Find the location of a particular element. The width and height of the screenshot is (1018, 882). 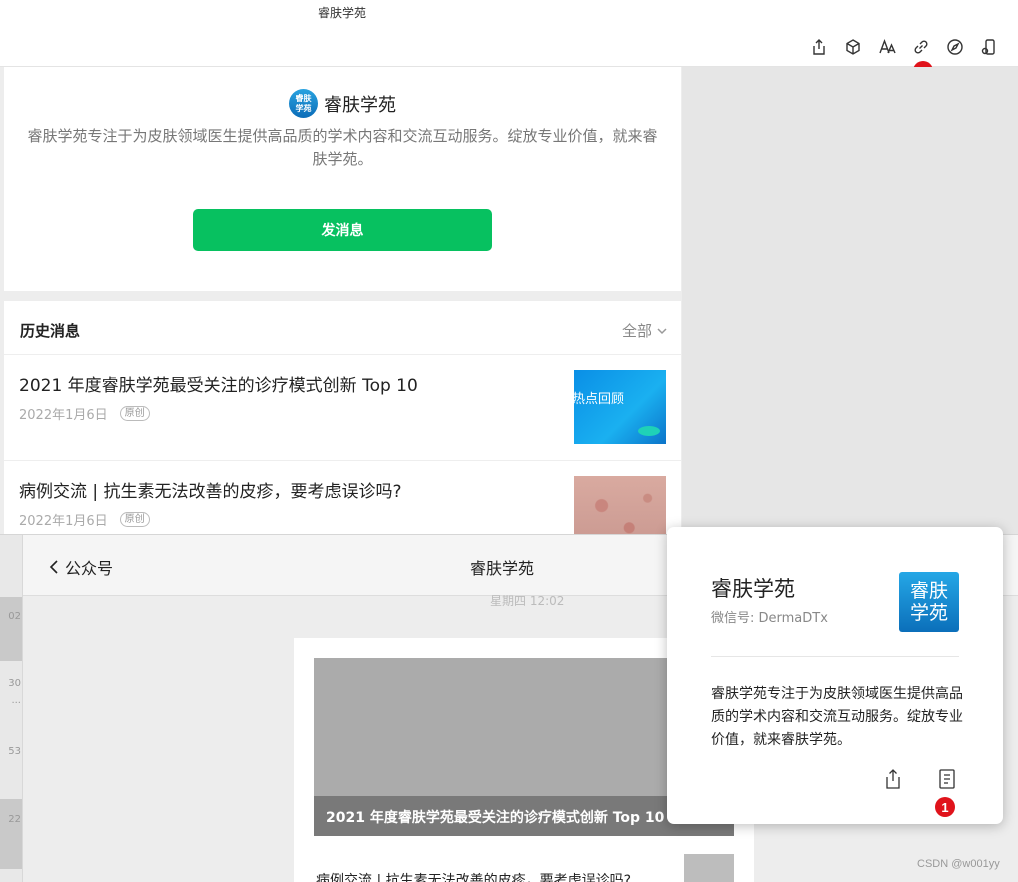

article-thumbnail: 热点回顾 is located at coordinates (620, 407).